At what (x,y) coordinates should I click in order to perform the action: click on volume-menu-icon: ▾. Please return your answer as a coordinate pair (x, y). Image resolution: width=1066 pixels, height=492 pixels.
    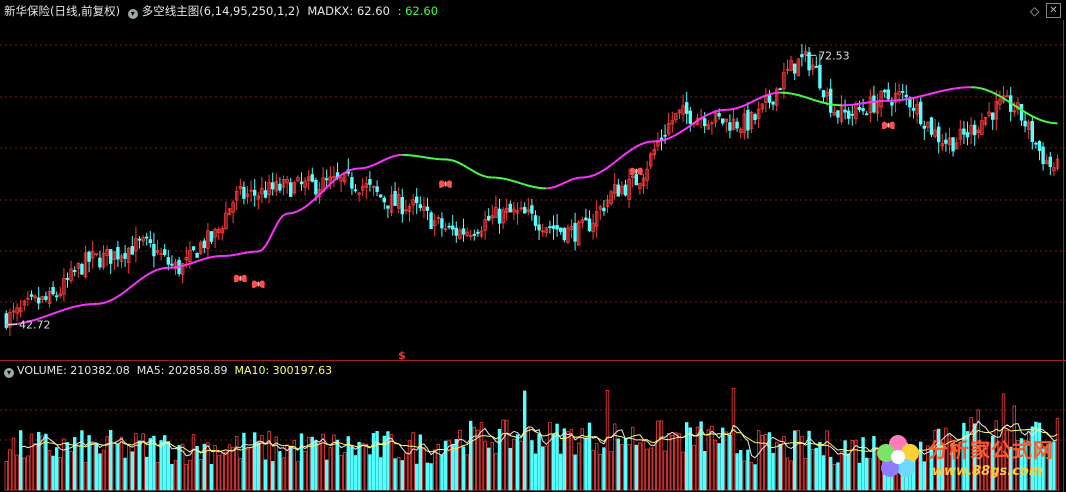
    Looking at the image, I should click on (9, 373).